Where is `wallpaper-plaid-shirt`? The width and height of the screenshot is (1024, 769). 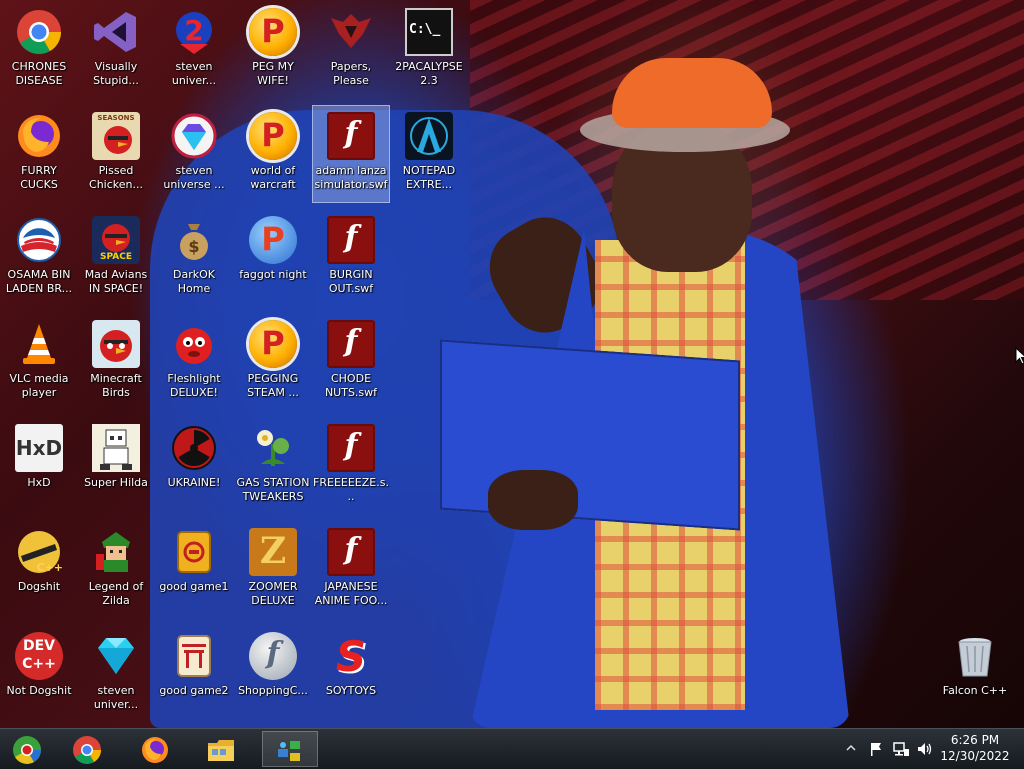
wallpaper-plaid-shirt is located at coordinates (670, 475).